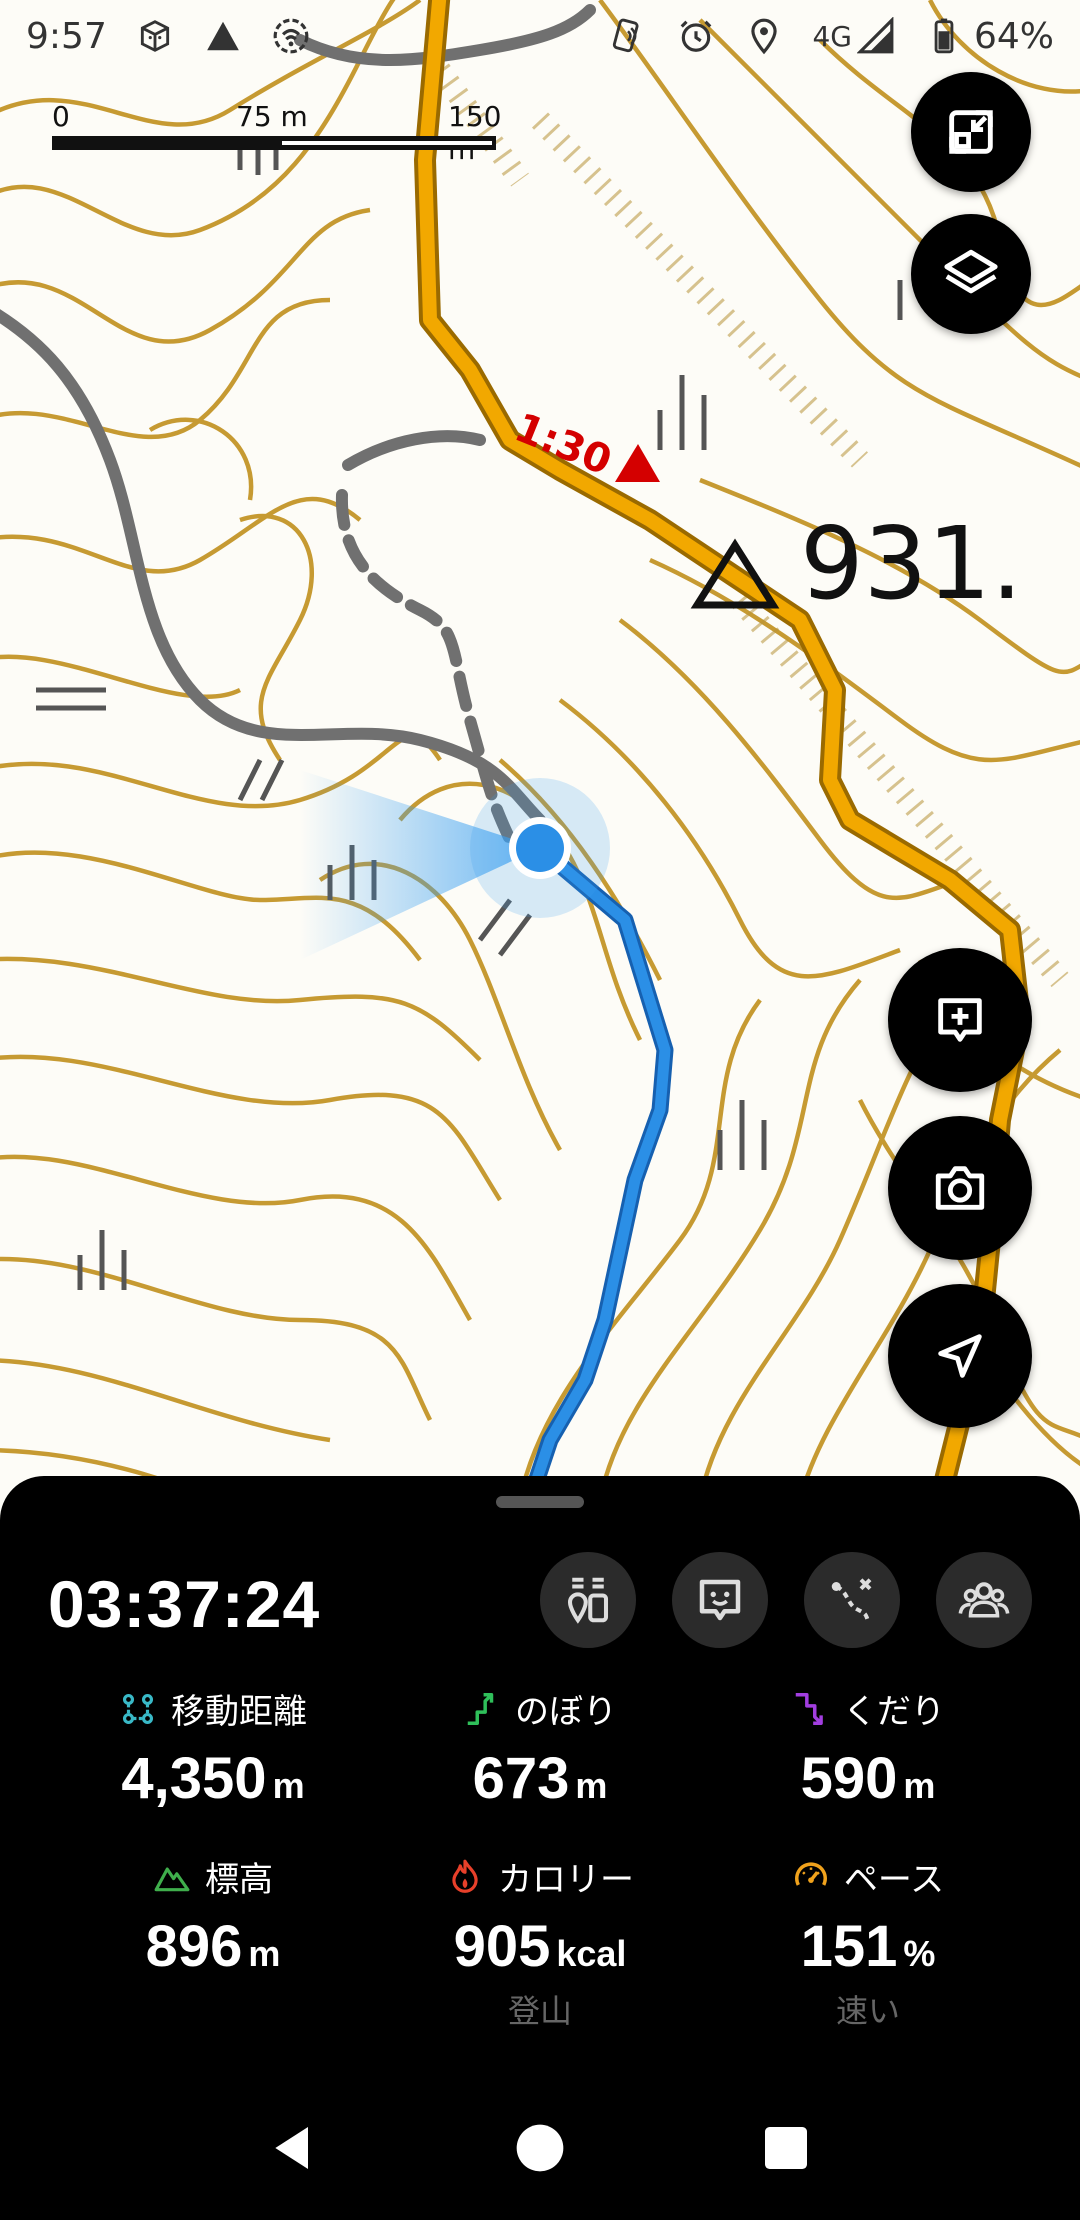 This screenshot has width=1080, height=2220. I want to click on network-type: 4G, so click(832, 36).